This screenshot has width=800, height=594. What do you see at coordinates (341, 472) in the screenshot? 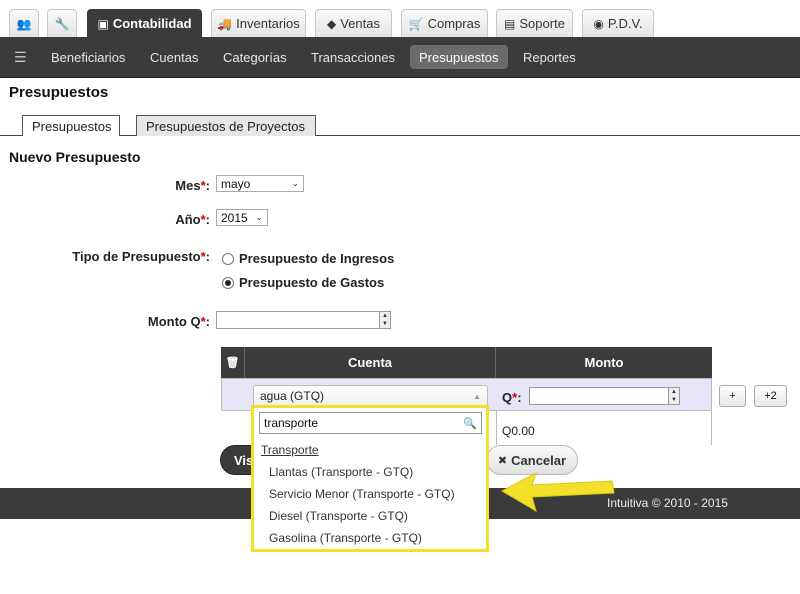
I see `dropdown-option: Llantas (Transporte - GTQ)` at bounding box center [341, 472].